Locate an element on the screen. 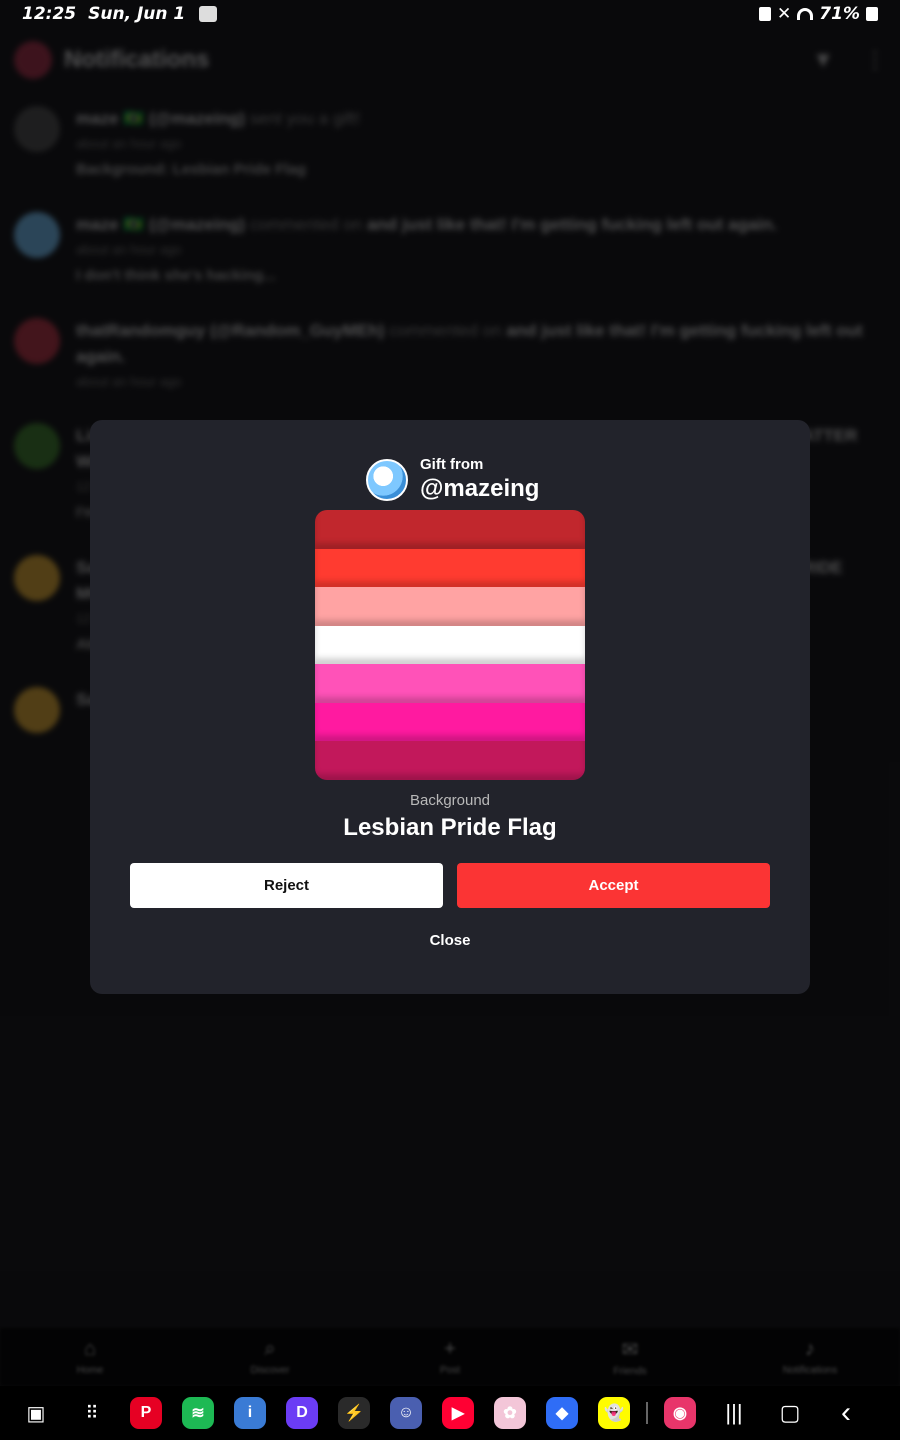 The width and height of the screenshot is (900, 1440). app-bolt-icon: ⚡ is located at coordinates (354, 1413).